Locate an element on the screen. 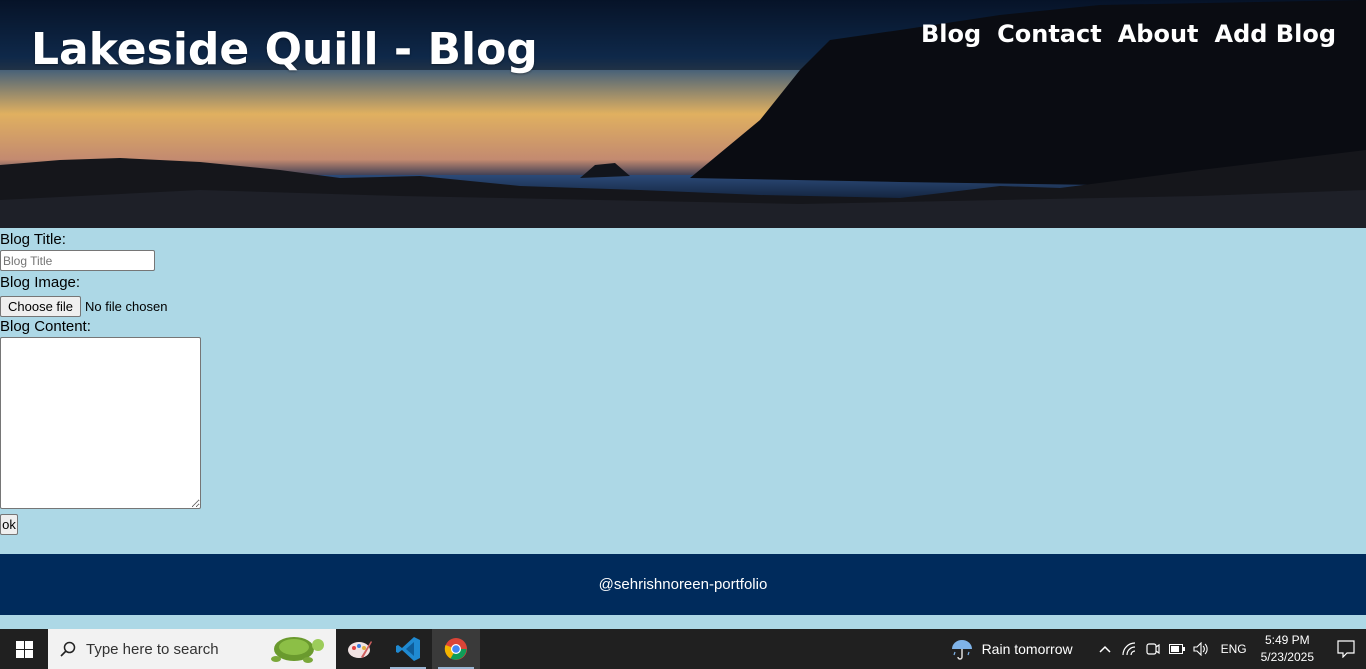  volume-status is located at coordinates (1201, 649).